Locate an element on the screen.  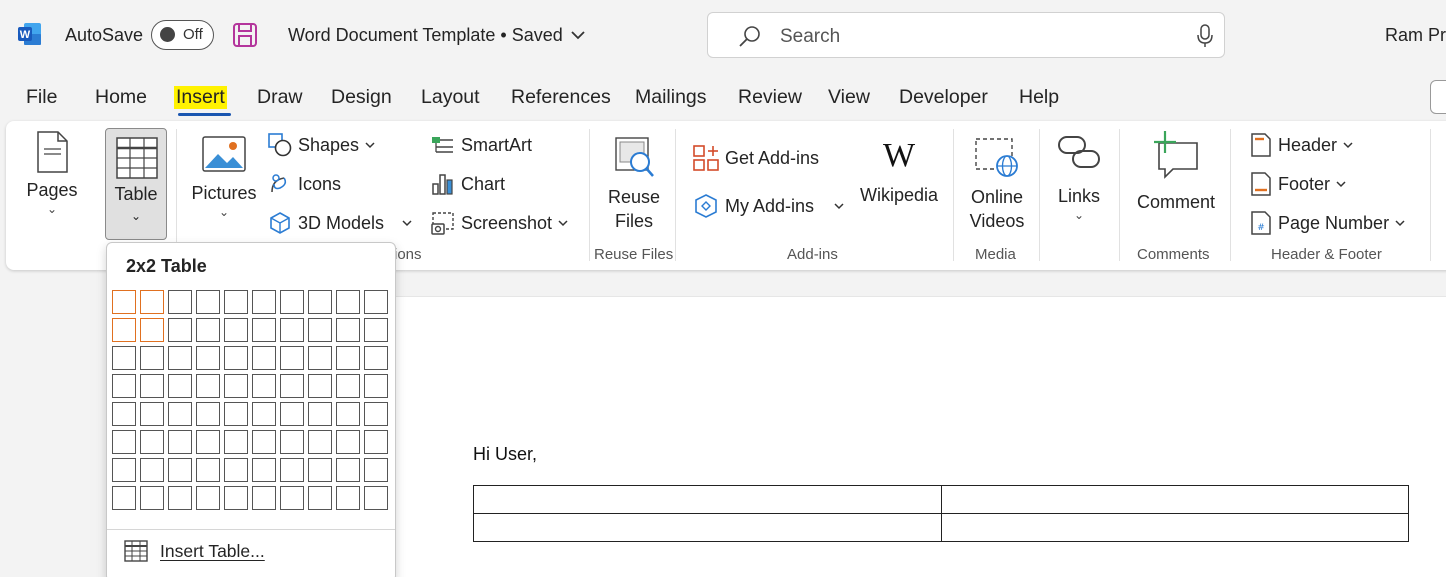
icons-button: Icons is located at coordinates (304, 184).